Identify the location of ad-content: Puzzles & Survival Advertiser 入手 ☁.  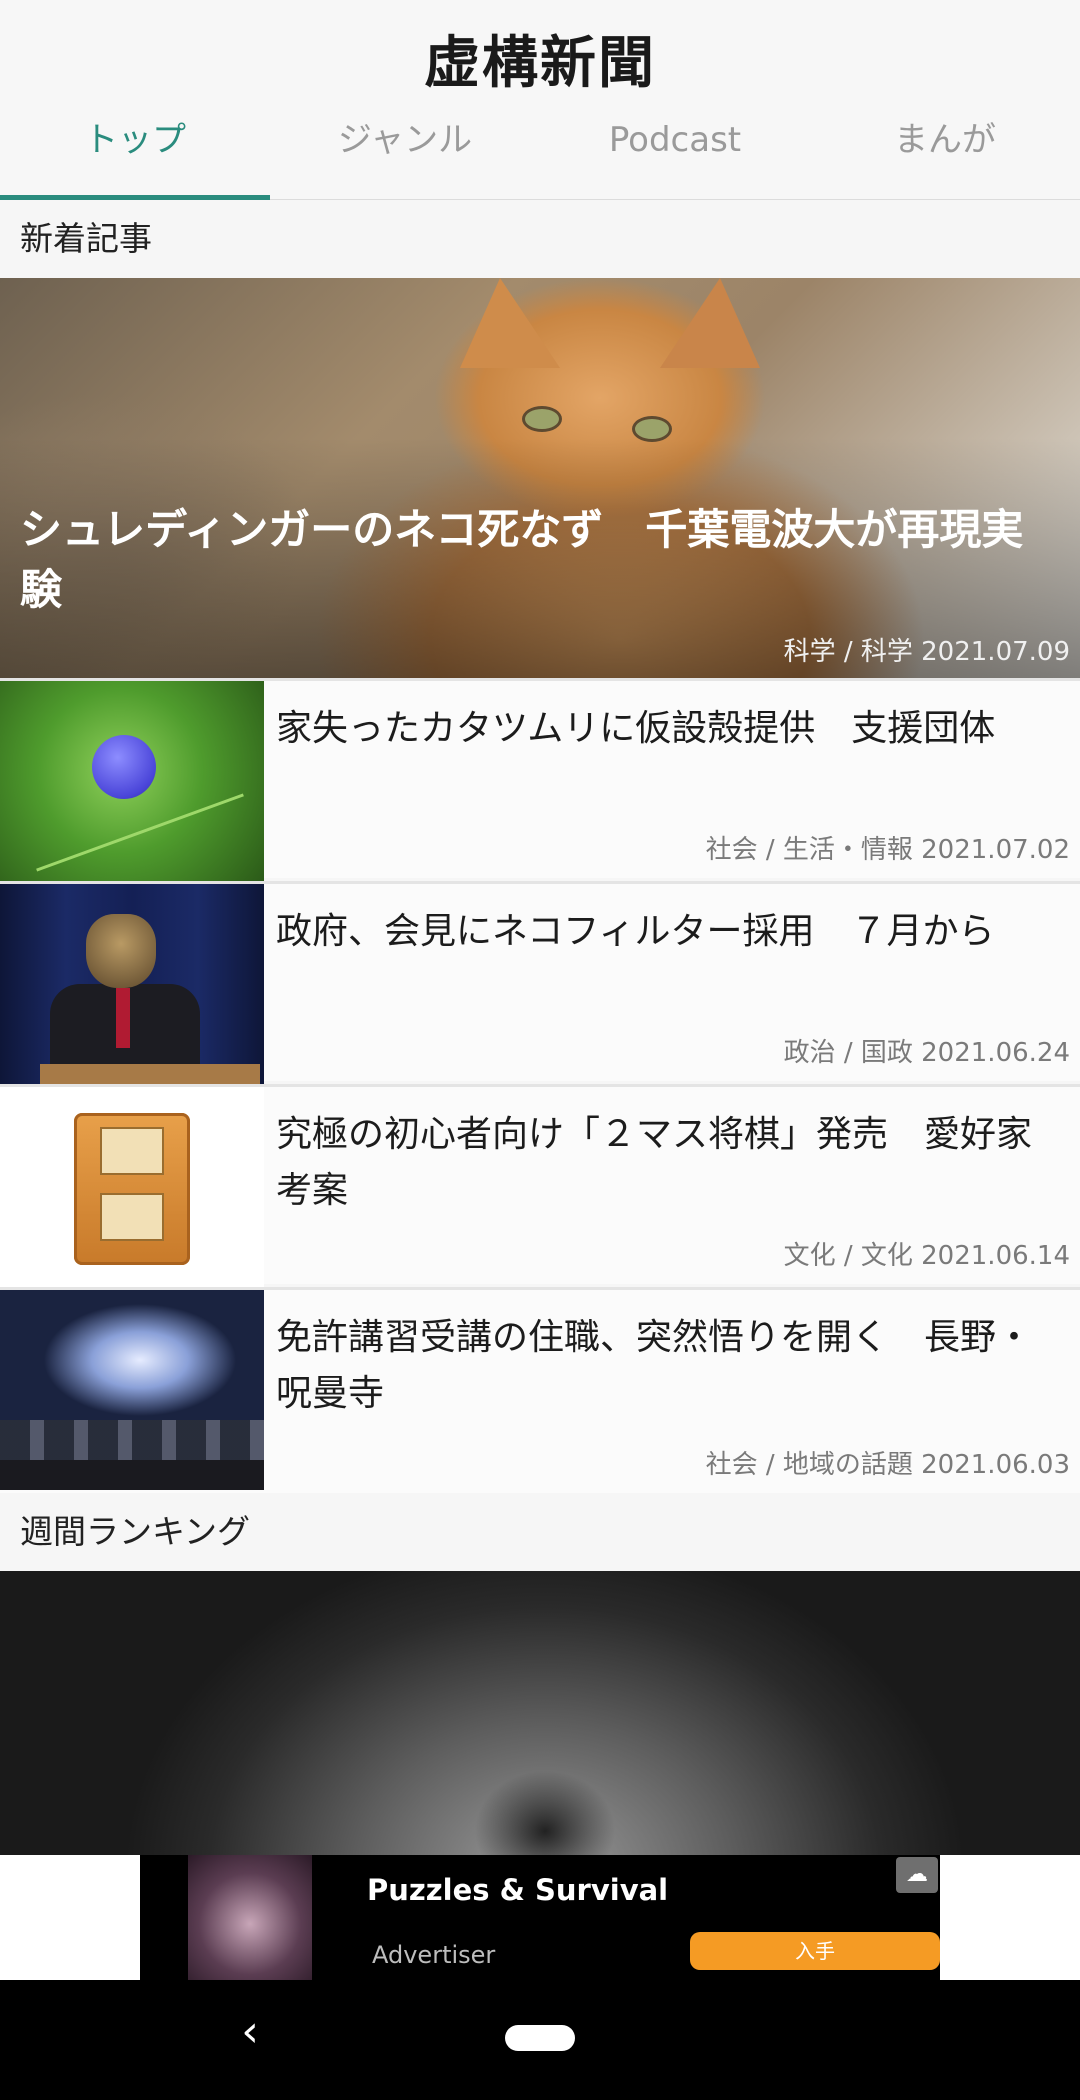
(540, 1917).